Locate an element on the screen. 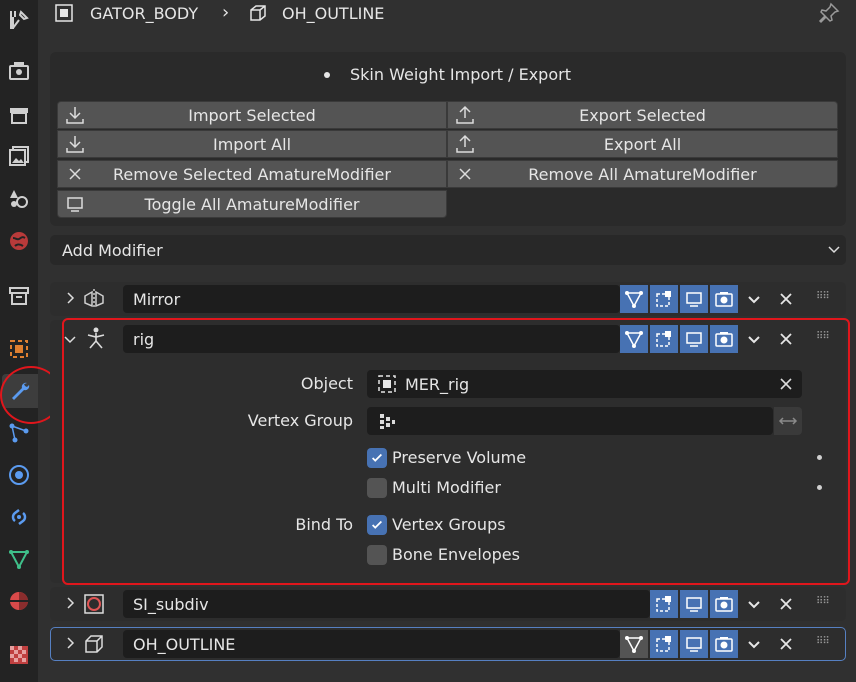 This screenshot has width=856, height=682. add-modifier-dropdown: Add Modifier is located at coordinates (448, 250).